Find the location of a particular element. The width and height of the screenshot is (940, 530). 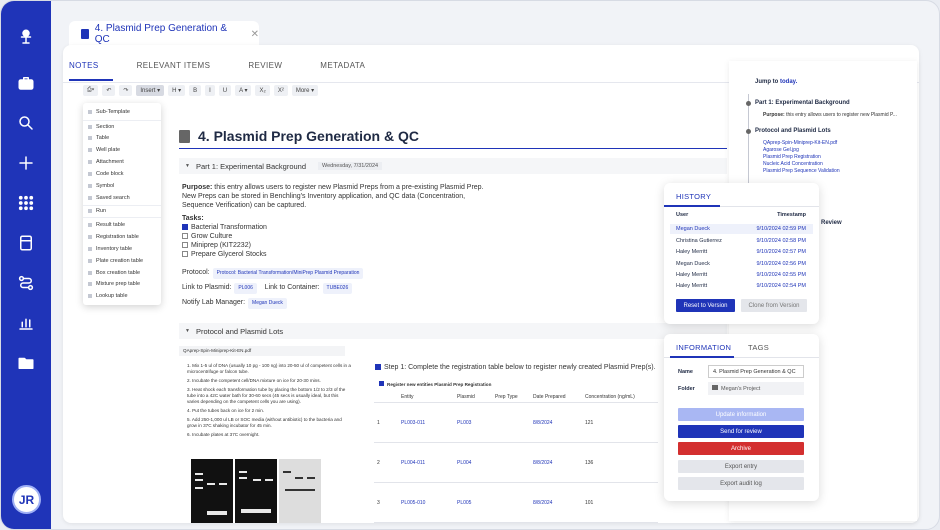

update-information-button: Update information is located at coordinates (741, 414).